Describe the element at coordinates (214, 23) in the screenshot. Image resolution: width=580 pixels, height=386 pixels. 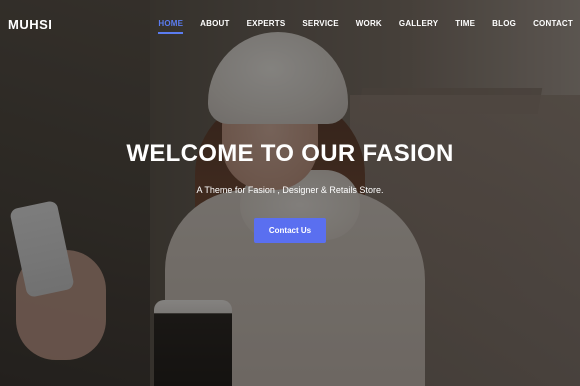
I see `nav-item-about: ABOUT` at that location.